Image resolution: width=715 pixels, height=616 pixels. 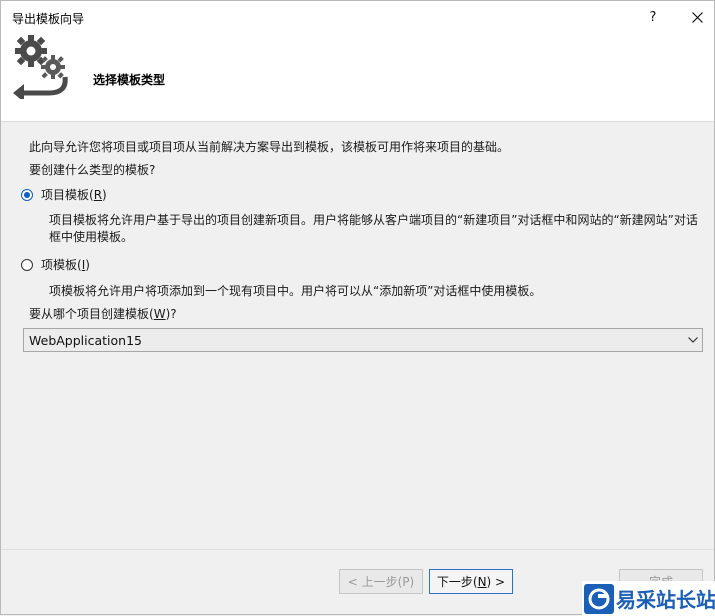 What do you see at coordinates (599, 598) in the screenshot?
I see `watermark-logo-icon` at bounding box center [599, 598].